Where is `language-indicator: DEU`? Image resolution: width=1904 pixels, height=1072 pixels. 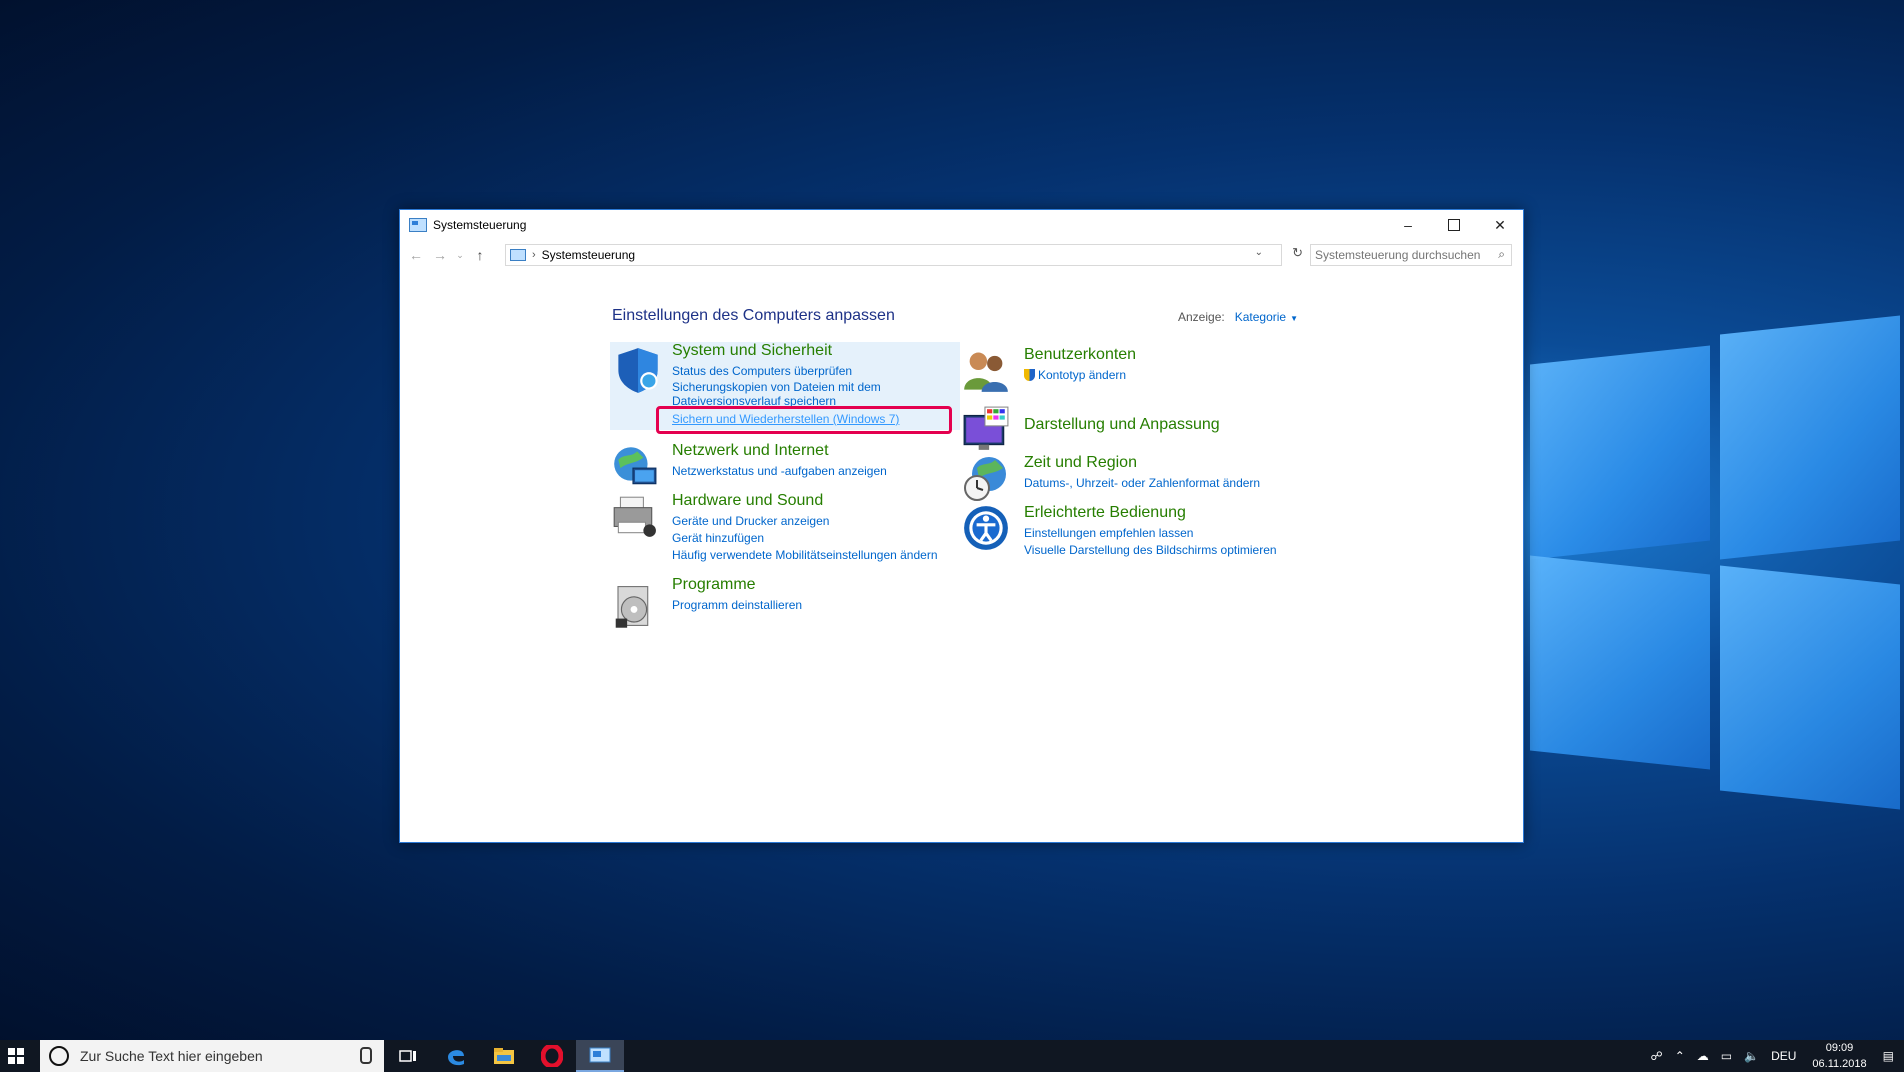 language-indicator: DEU is located at coordinates (1783, 1056).